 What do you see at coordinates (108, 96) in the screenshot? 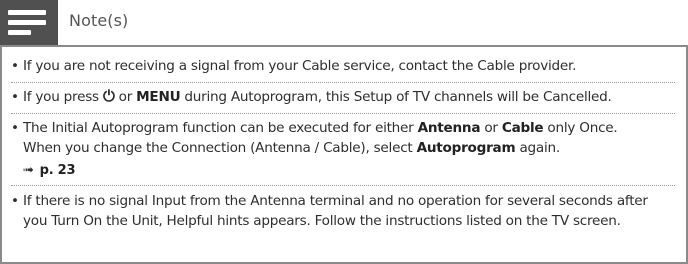
I see `power-icon: ⏻` at bounding box center [108, 96].